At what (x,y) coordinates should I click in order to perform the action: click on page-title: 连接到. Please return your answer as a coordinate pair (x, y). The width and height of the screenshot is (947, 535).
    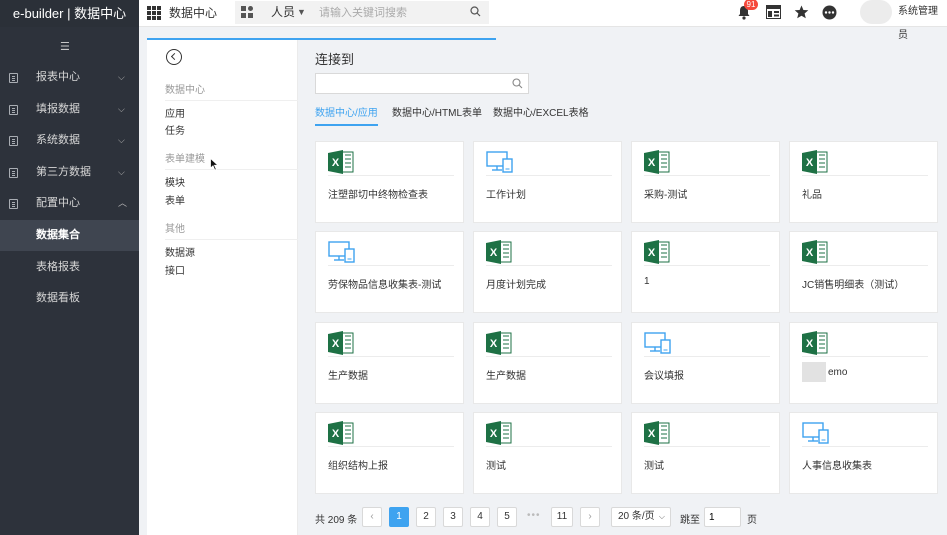
    Looking at the image, I should click on (335, 59).